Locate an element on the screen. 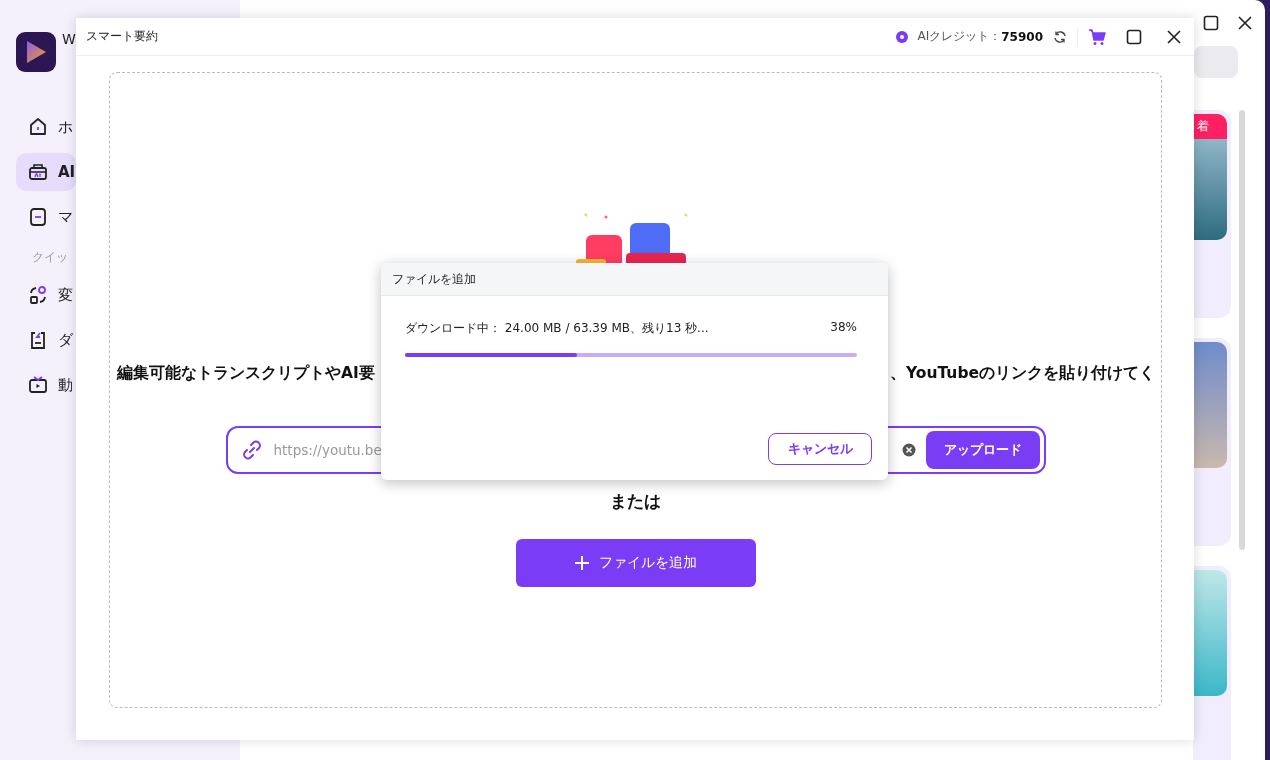 The height and width of the screenshot is (760, 1270). dialog-title: ファイルを追加 is located at coordinates (434, 279).